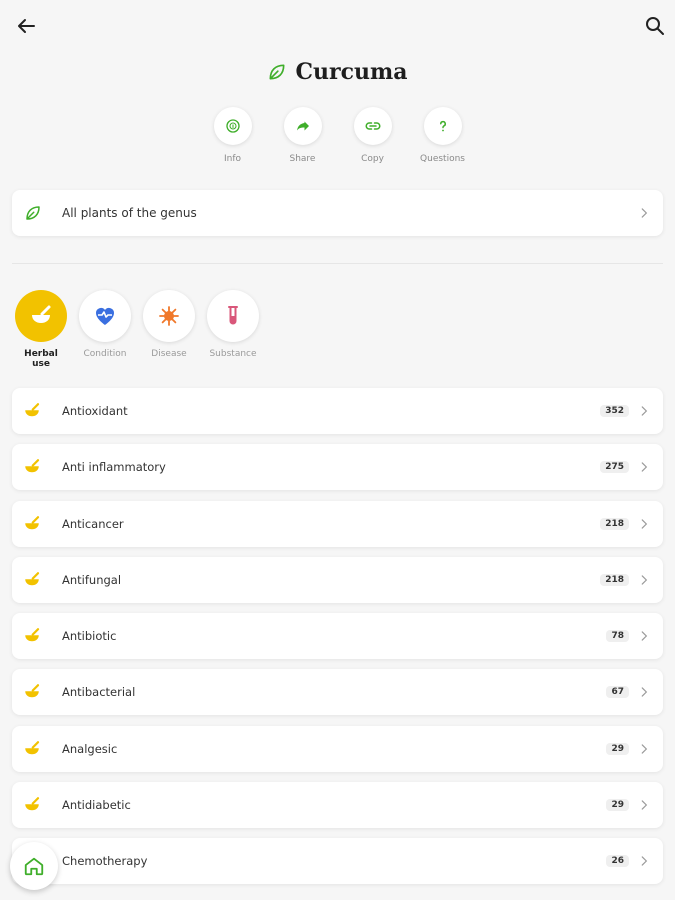  What do you see at coordinates (233, 315) in the screenshot?
I see `test-tube-icon` at bounding box center [233, 315].